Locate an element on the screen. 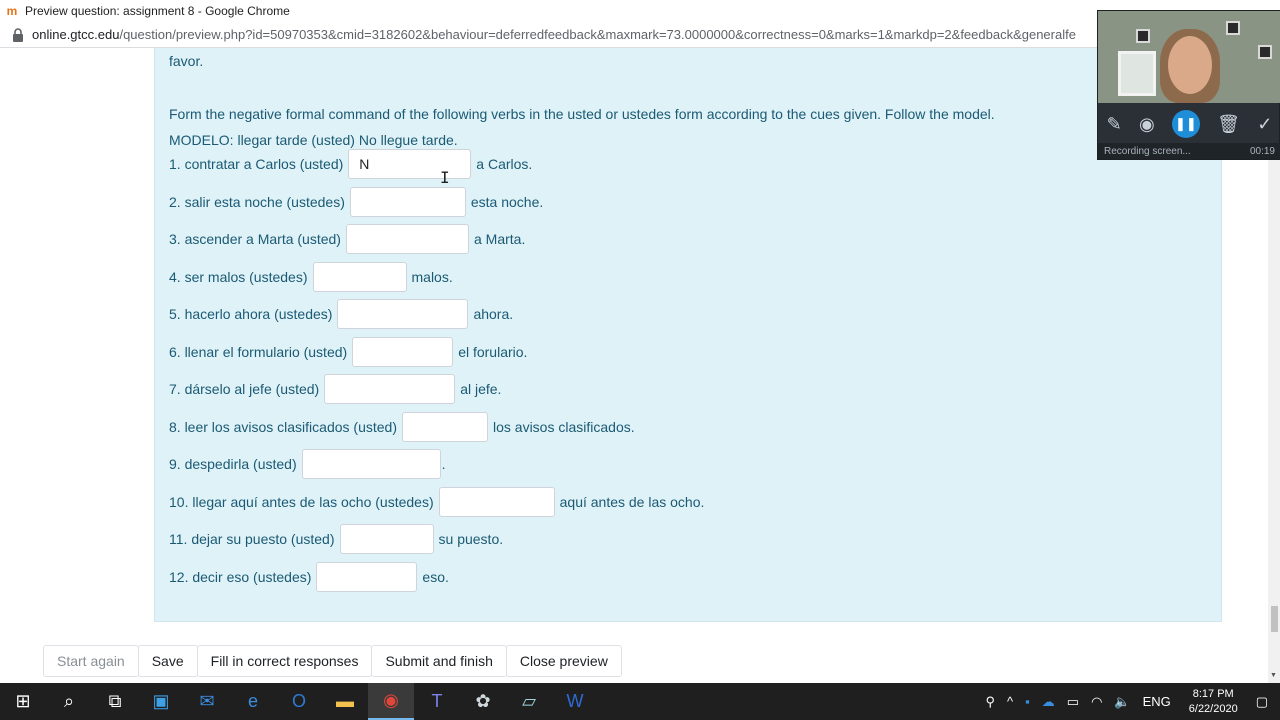 The height and width of the screenshot is (720, 1280). item-prompt: 2. salir esta noche (ustedes) is located at coordinates (257, 202).